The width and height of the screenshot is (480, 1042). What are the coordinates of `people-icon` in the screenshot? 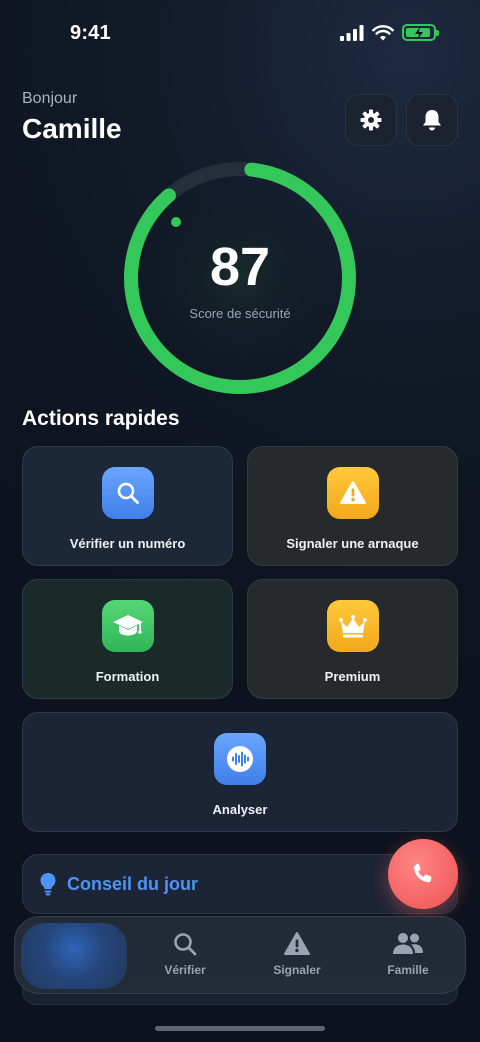 It's located at (408, 943).